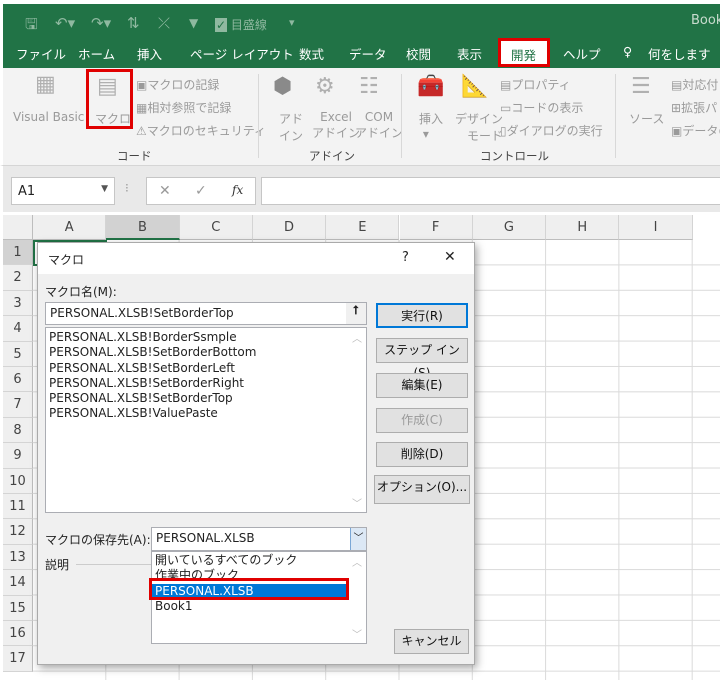  I want to click on macro-name-value: PERSONAL.XLSB!SetBorderTop, so click(142, 313).